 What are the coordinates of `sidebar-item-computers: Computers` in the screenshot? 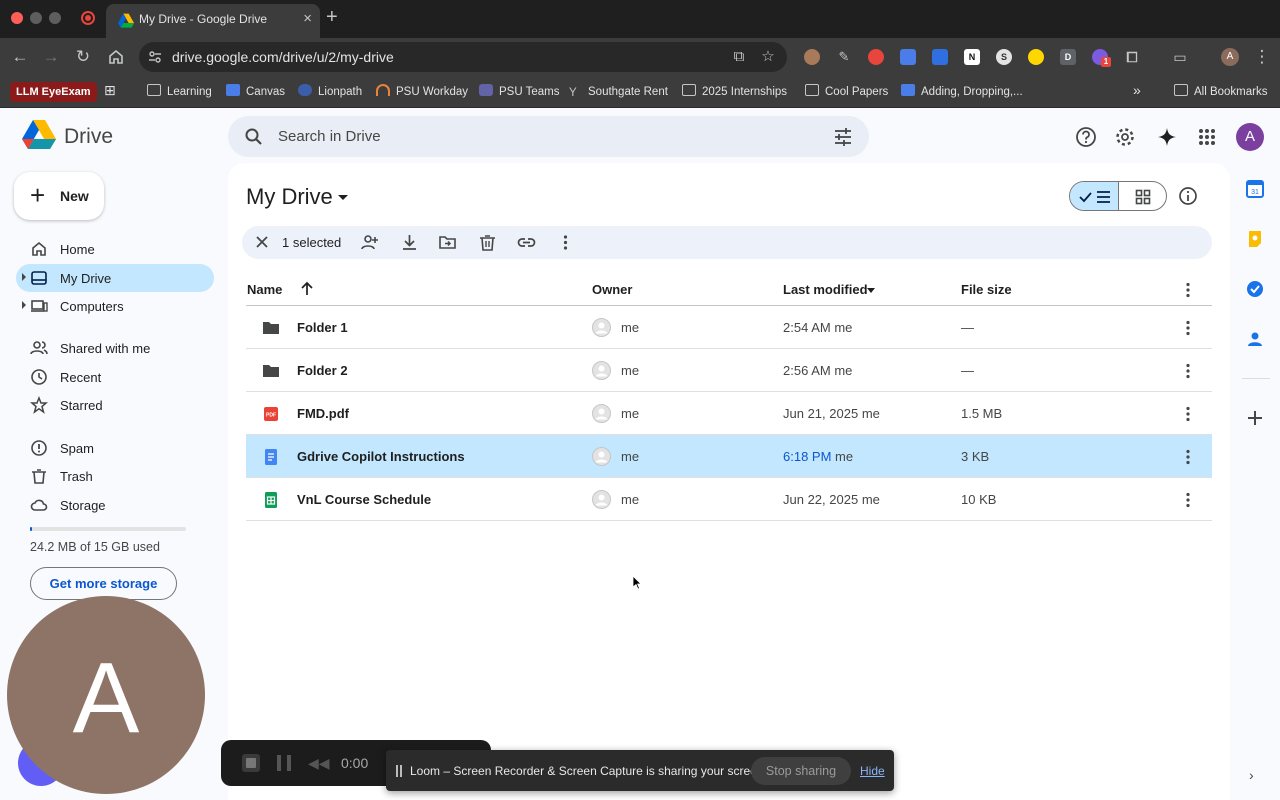 It's located at (115, 306).